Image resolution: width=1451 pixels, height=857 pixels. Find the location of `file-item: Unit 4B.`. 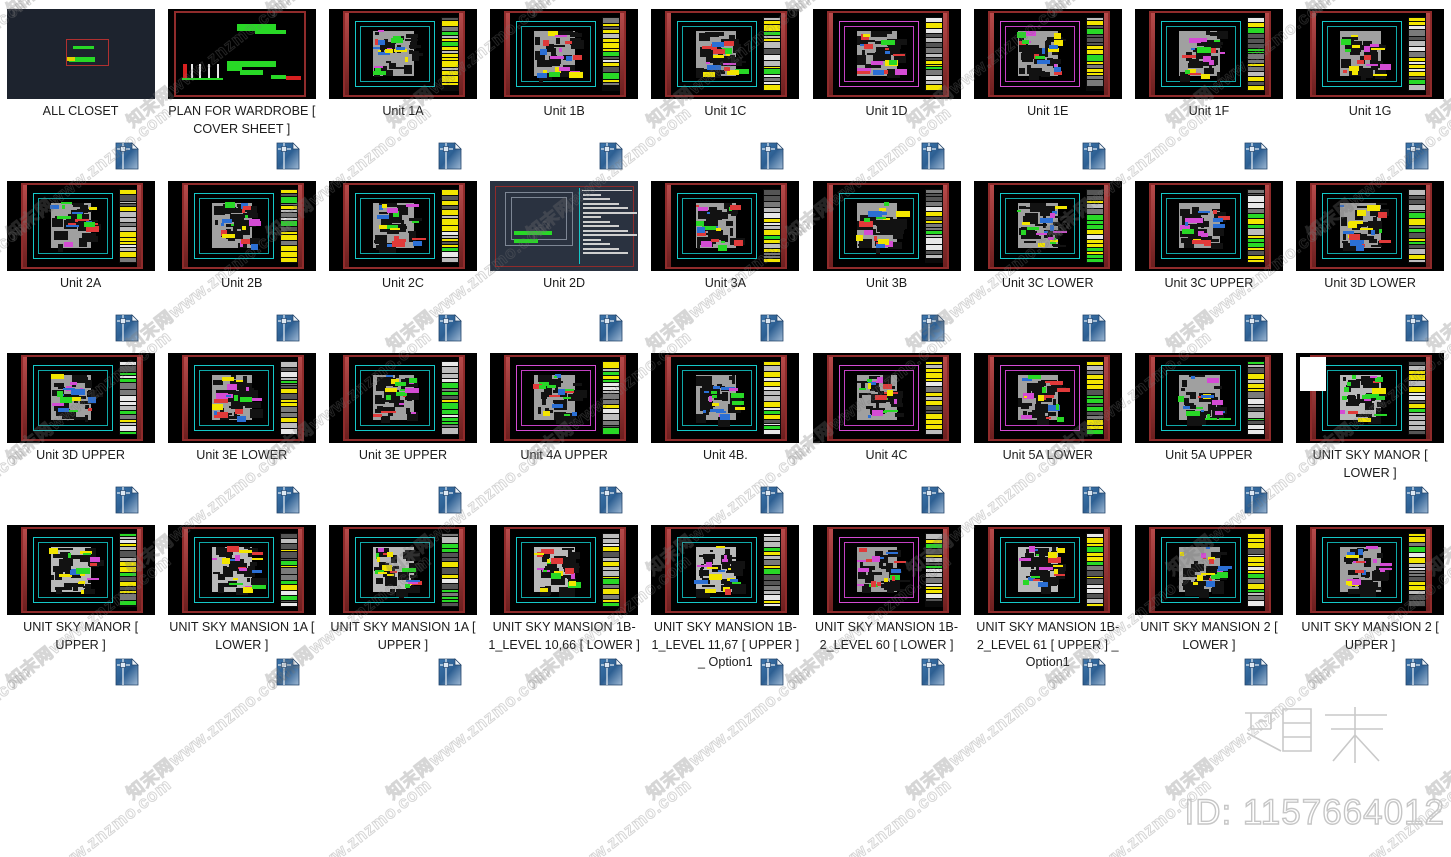

file-item: Unit 4B. is located at coordinates (725, 430).